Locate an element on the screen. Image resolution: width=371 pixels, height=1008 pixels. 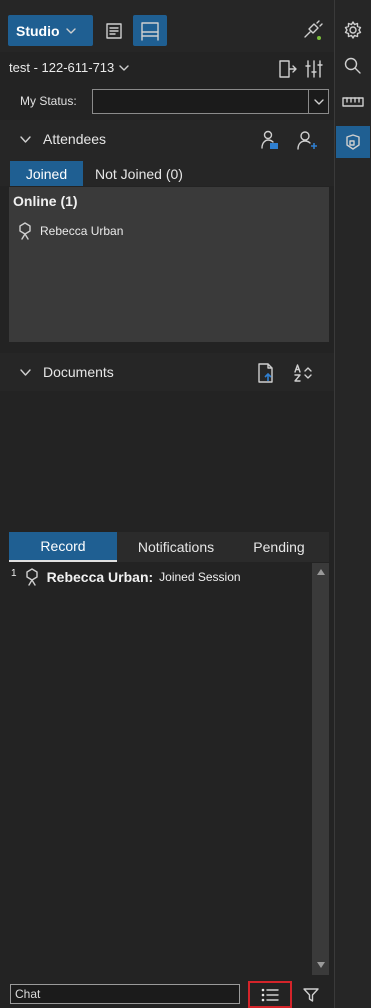
session-selector: test - 122-611-713 is located at coordinates (69, 67).